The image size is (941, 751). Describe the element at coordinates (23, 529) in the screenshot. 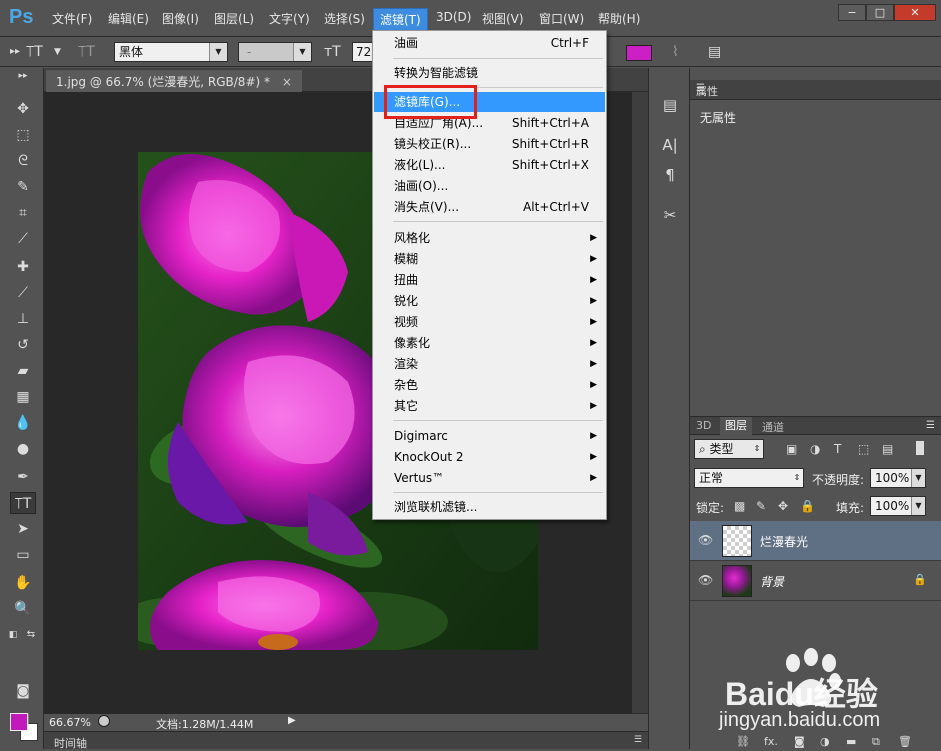

I see `path-select-tool-icon: ➤` at that location.